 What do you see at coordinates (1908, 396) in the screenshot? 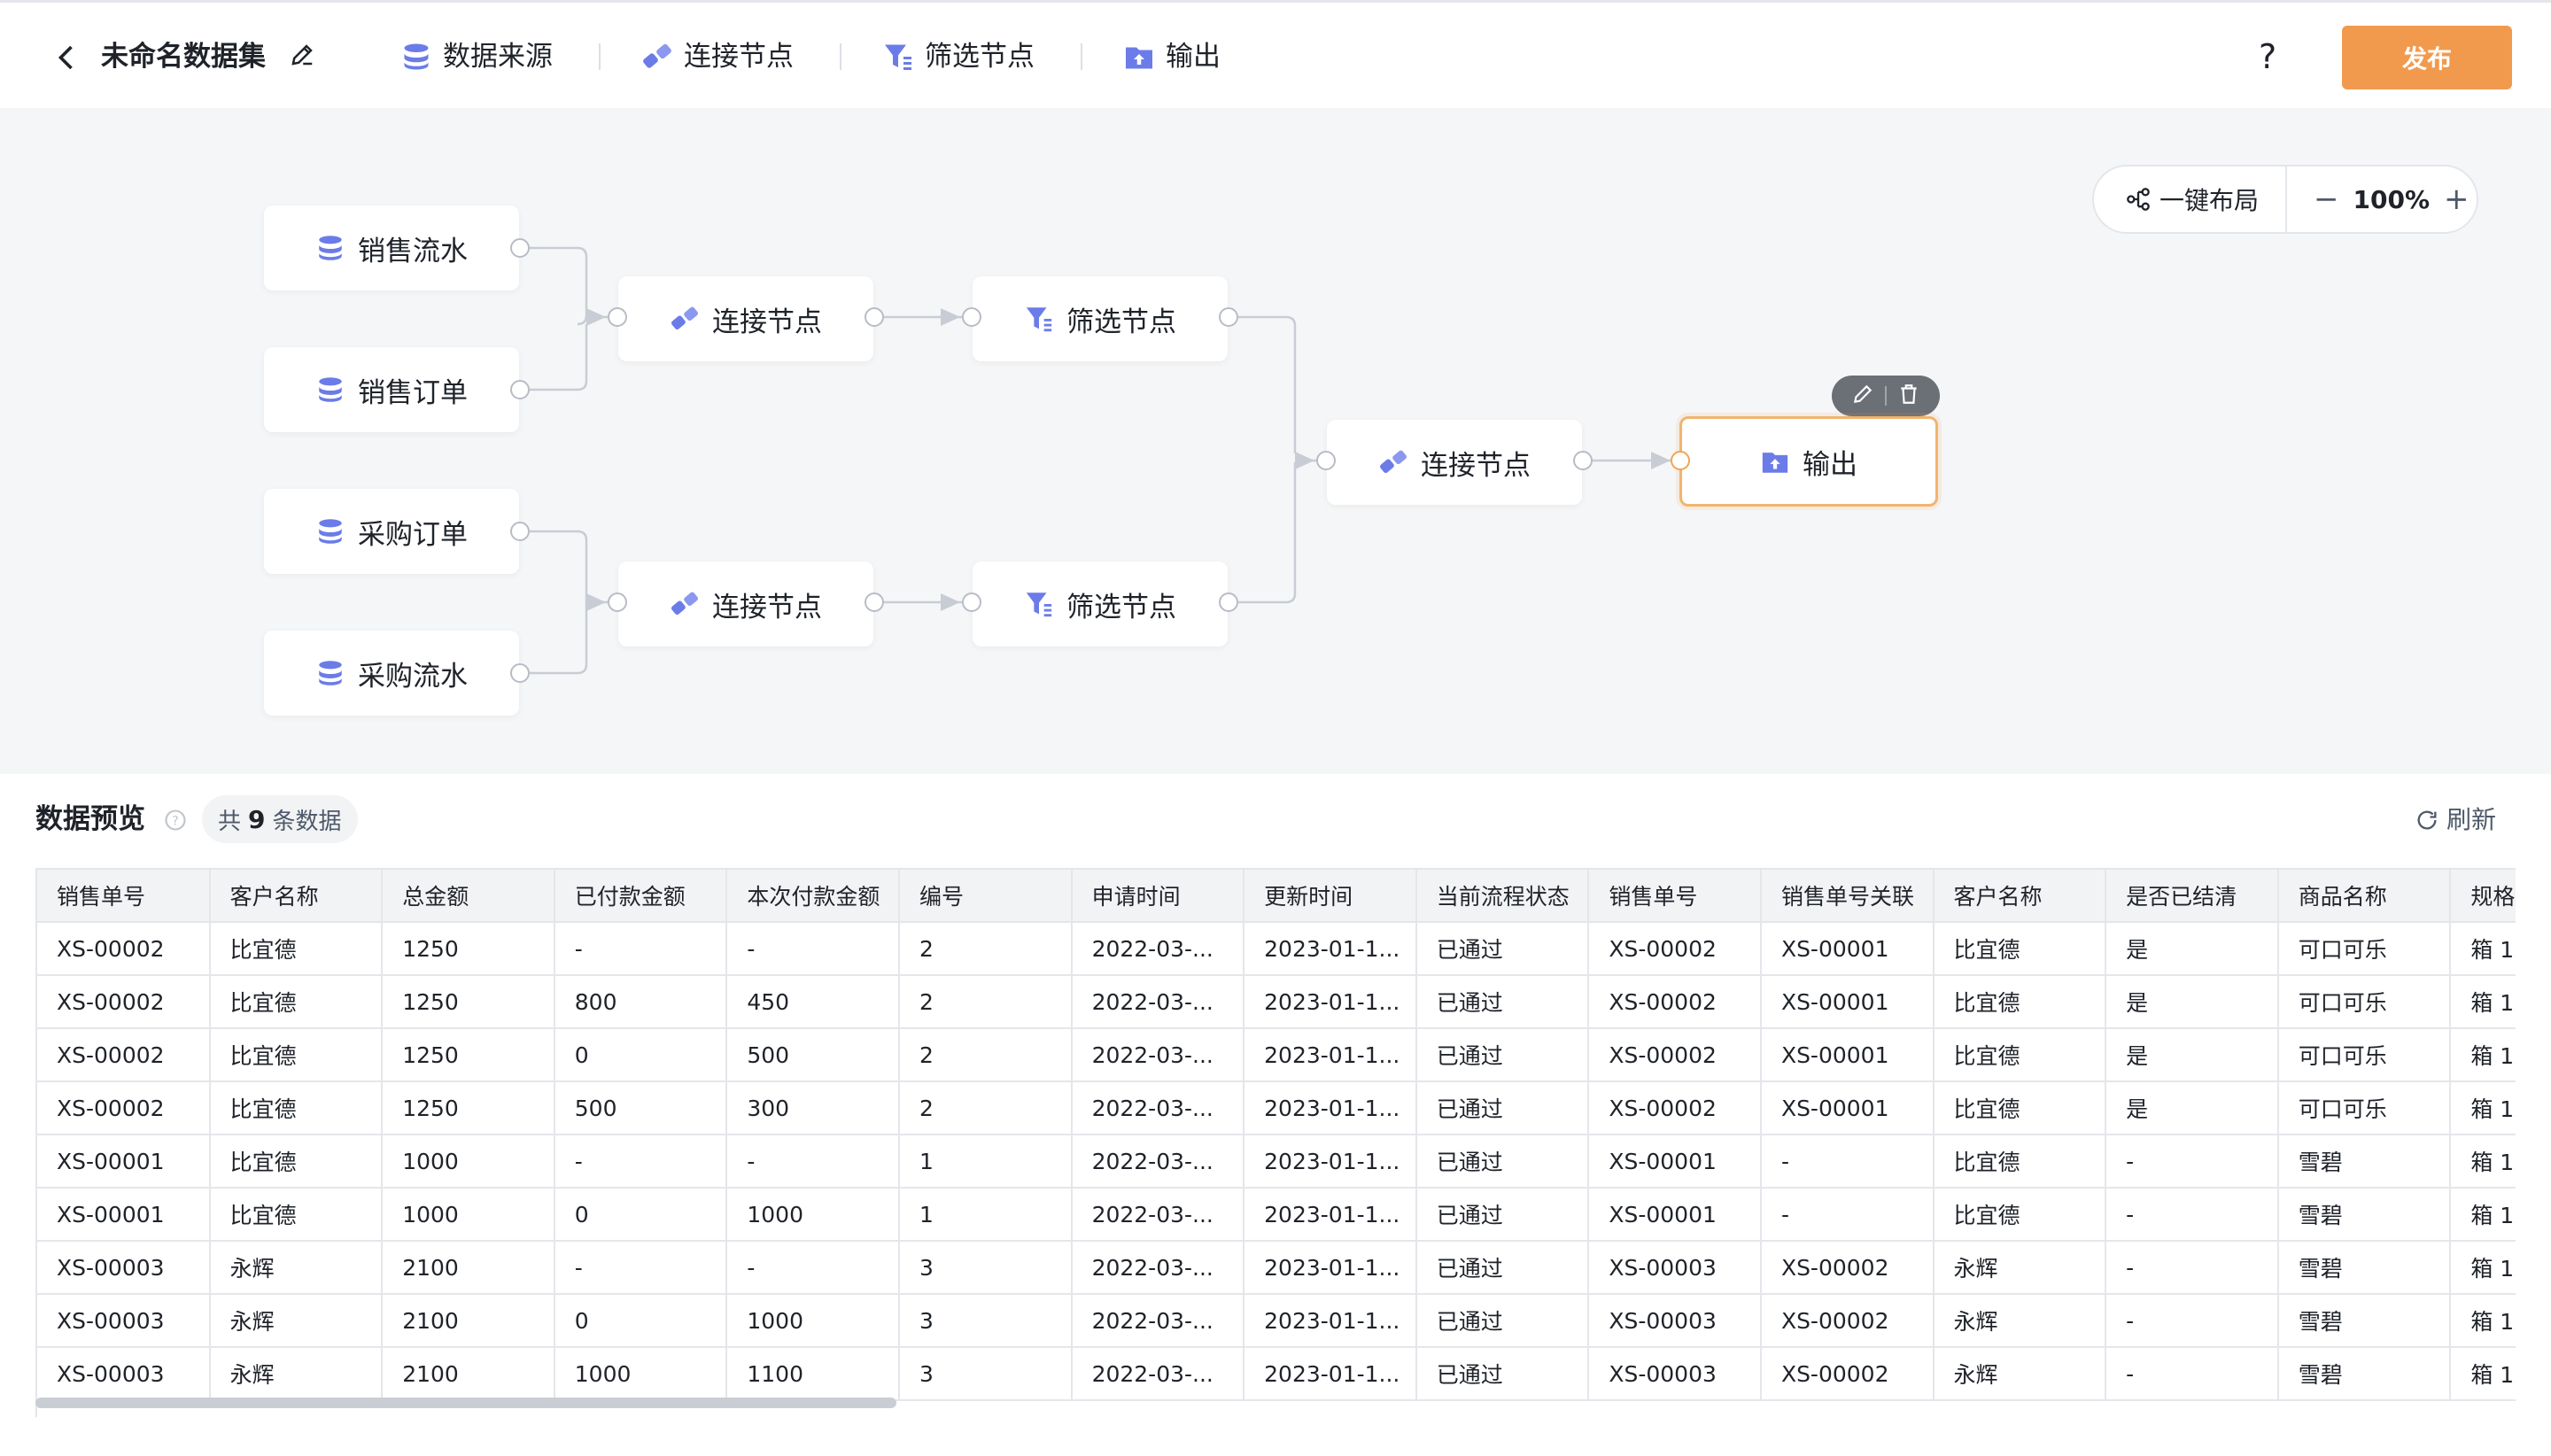
I see `delete-node-icon` at bounding box center [1908, 396].